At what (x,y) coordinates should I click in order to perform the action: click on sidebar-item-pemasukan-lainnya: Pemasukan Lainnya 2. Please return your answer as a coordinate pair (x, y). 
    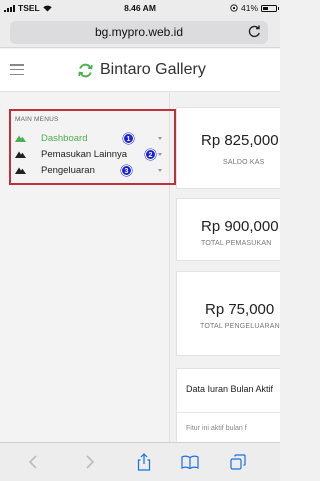
    Looking at the image, I should click on (92, 155).